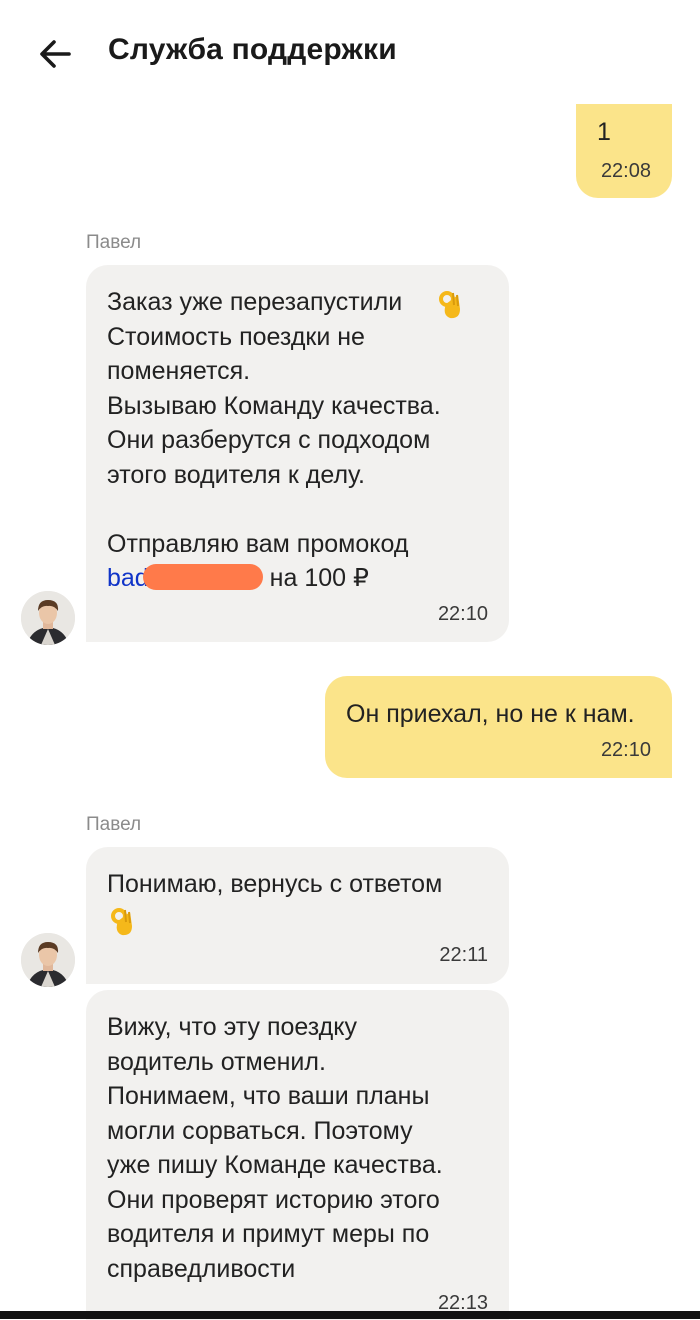 The height and width of the screenshot is (1320, 700). I want to click on arrow-left-icon, so click(55, 54).